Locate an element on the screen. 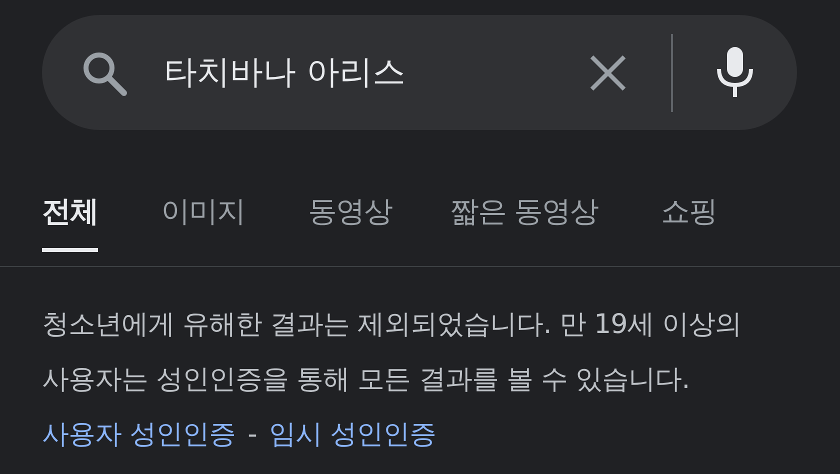 The height and width of the screenshot is (474, 840). search-field: 타치바나 아리스 is located at coordinates (366, 73).